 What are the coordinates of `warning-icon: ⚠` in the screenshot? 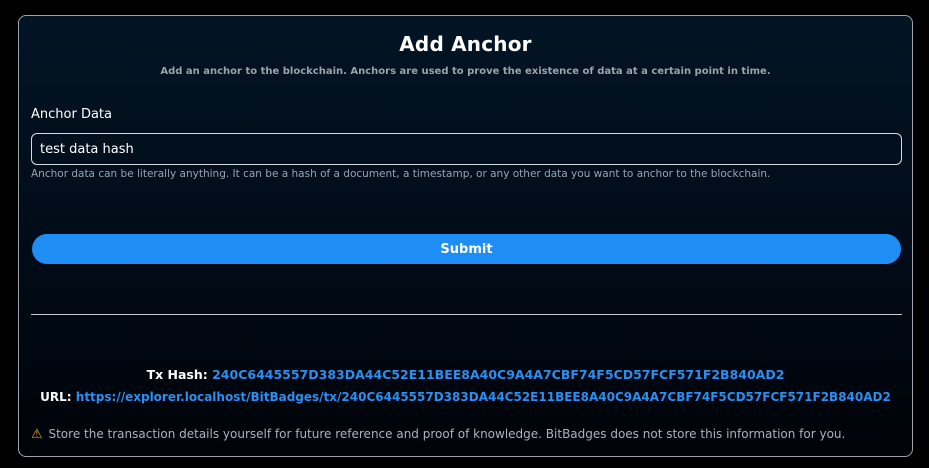 It's located at (37, 434).